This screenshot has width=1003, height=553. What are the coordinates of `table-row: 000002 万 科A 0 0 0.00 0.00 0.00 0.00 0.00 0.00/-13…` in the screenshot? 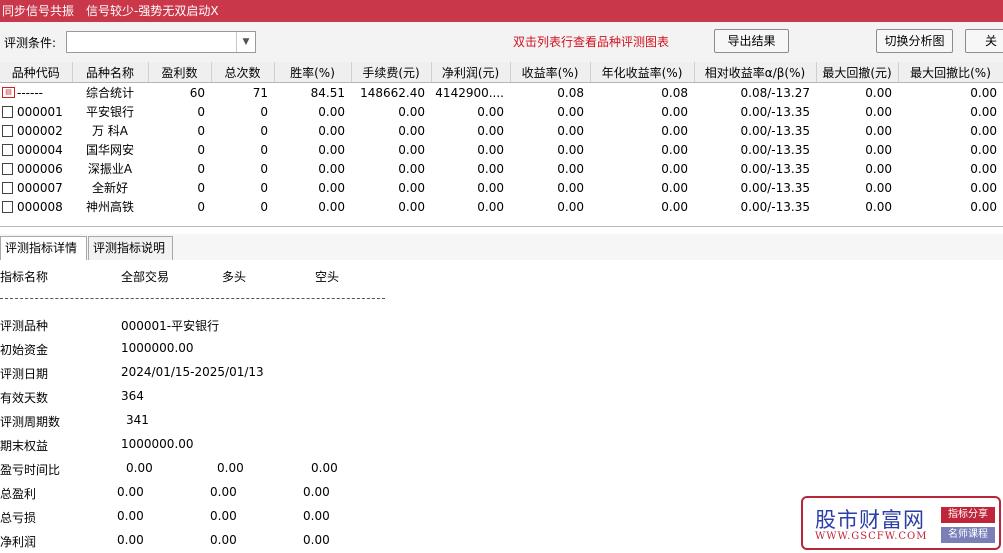 It's located at (501, 130).